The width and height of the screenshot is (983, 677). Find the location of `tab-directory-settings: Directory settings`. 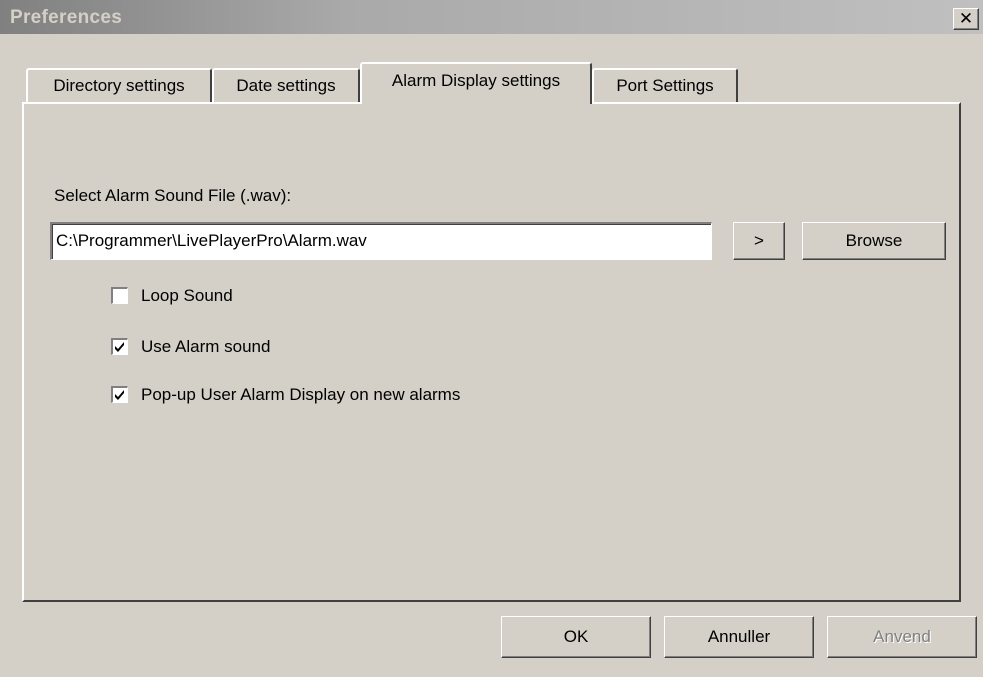

tab-directory-settings: Directory settings is located at coordinates (119, 85).